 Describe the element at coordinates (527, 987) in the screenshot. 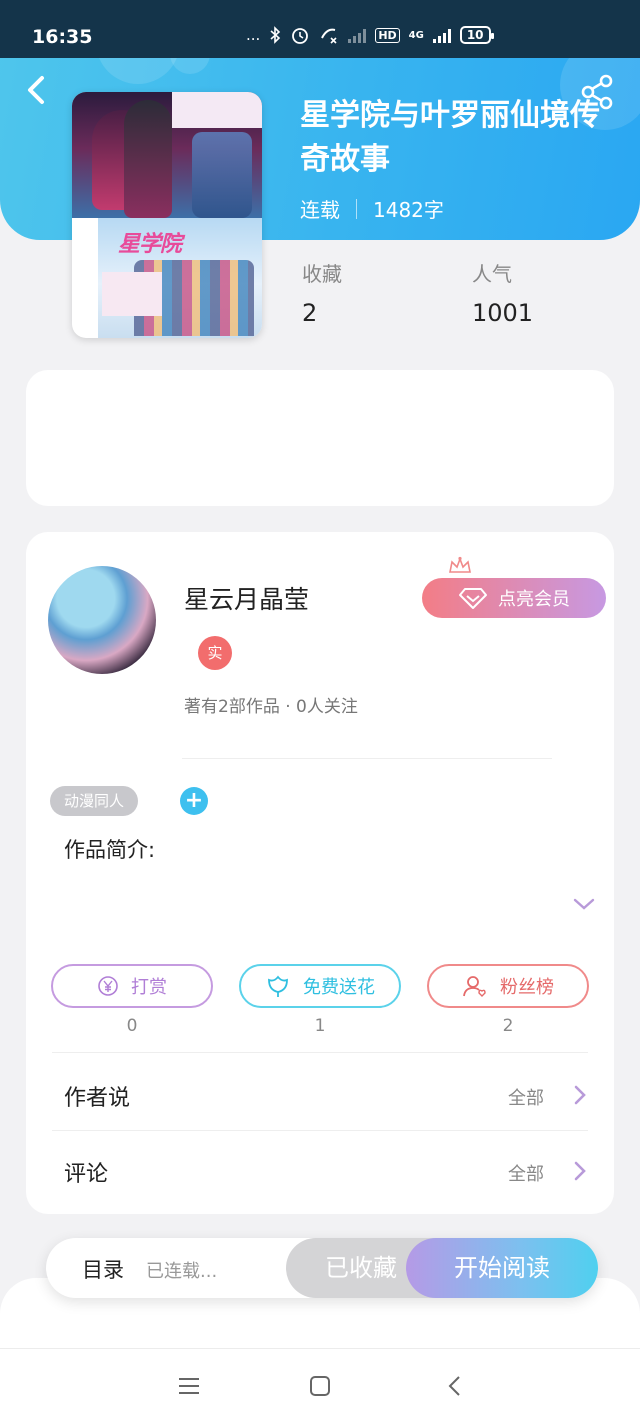

I see `fan-ranking-label: 粉丝榜` at that location.